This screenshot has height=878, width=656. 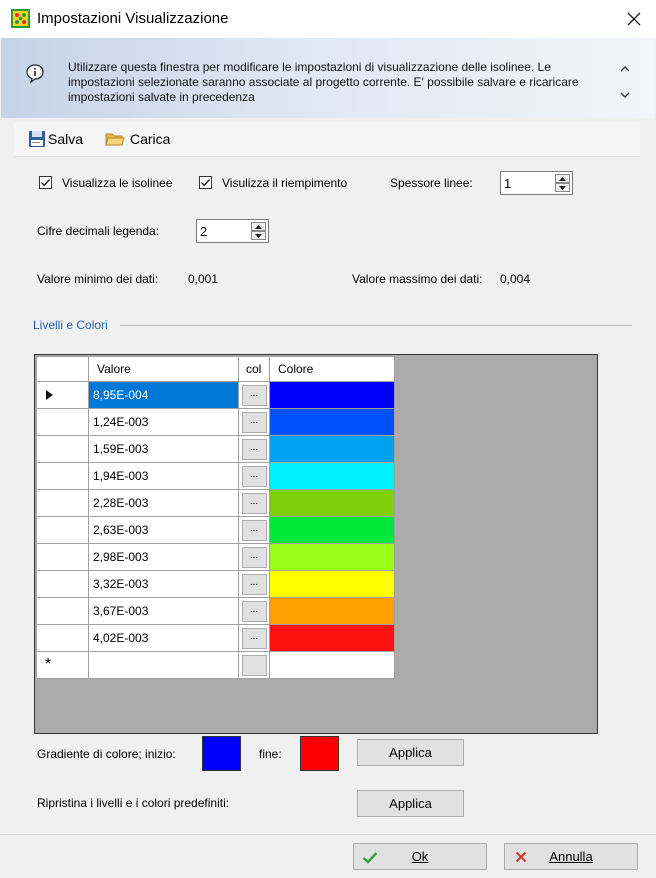 What do you see at coordinates (625, 68) in the screenshot?
I see `scroll-up-button` at bounding box center [625, 68].